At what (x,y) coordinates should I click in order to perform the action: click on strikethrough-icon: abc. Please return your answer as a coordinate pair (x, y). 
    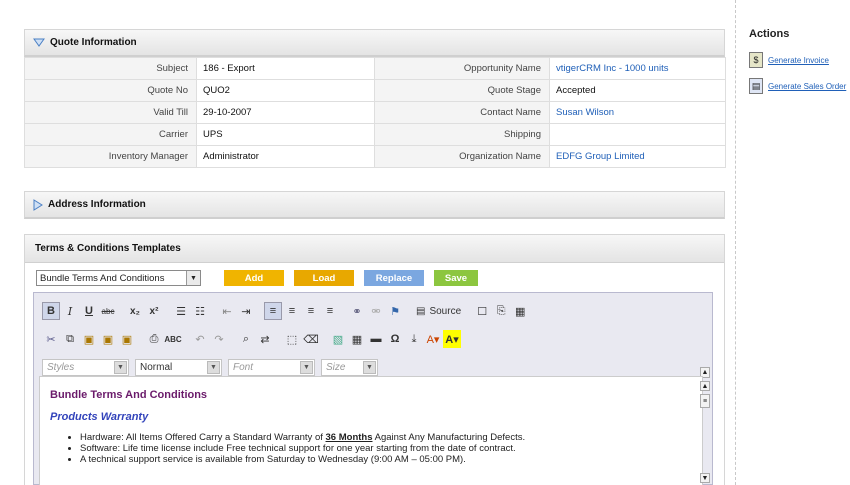
    Looking at the image, I should click on (108, 311).